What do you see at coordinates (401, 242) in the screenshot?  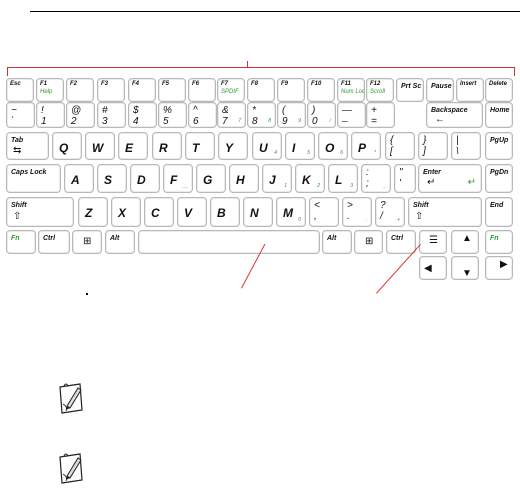 I see `ctrl-key-right: Ctrl` at bounding box center [401, 242].